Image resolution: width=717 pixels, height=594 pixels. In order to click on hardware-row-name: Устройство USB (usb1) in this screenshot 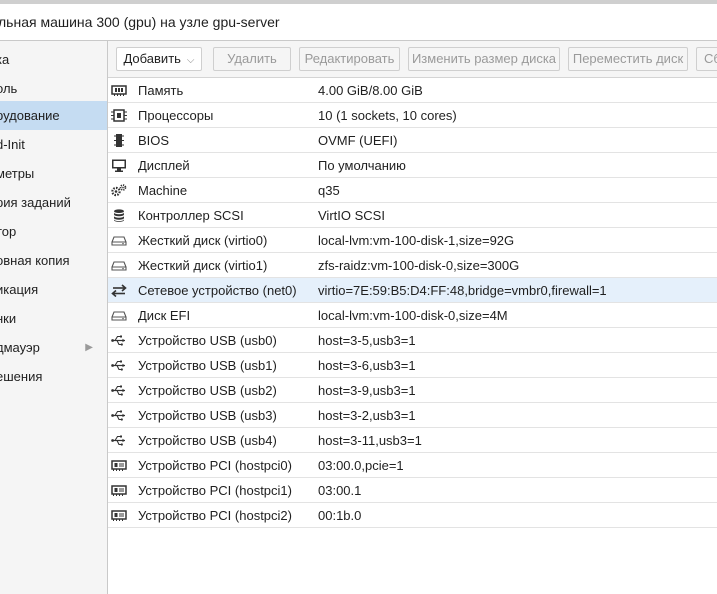, I will do `click(207, 365)`.